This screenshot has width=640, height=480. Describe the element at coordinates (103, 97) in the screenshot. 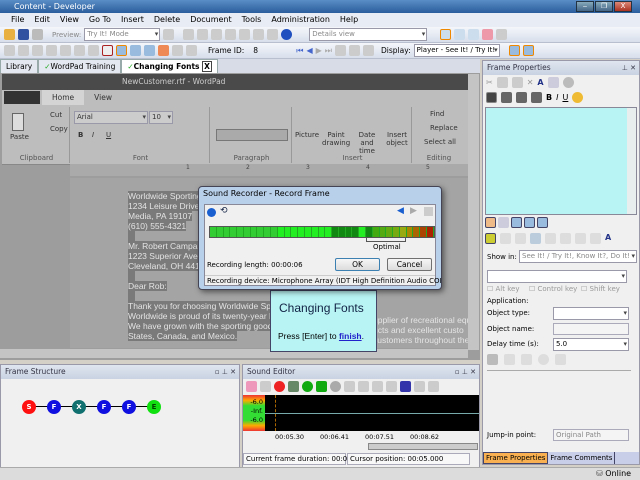

I see `ribbon-tab-view: View` at that location.